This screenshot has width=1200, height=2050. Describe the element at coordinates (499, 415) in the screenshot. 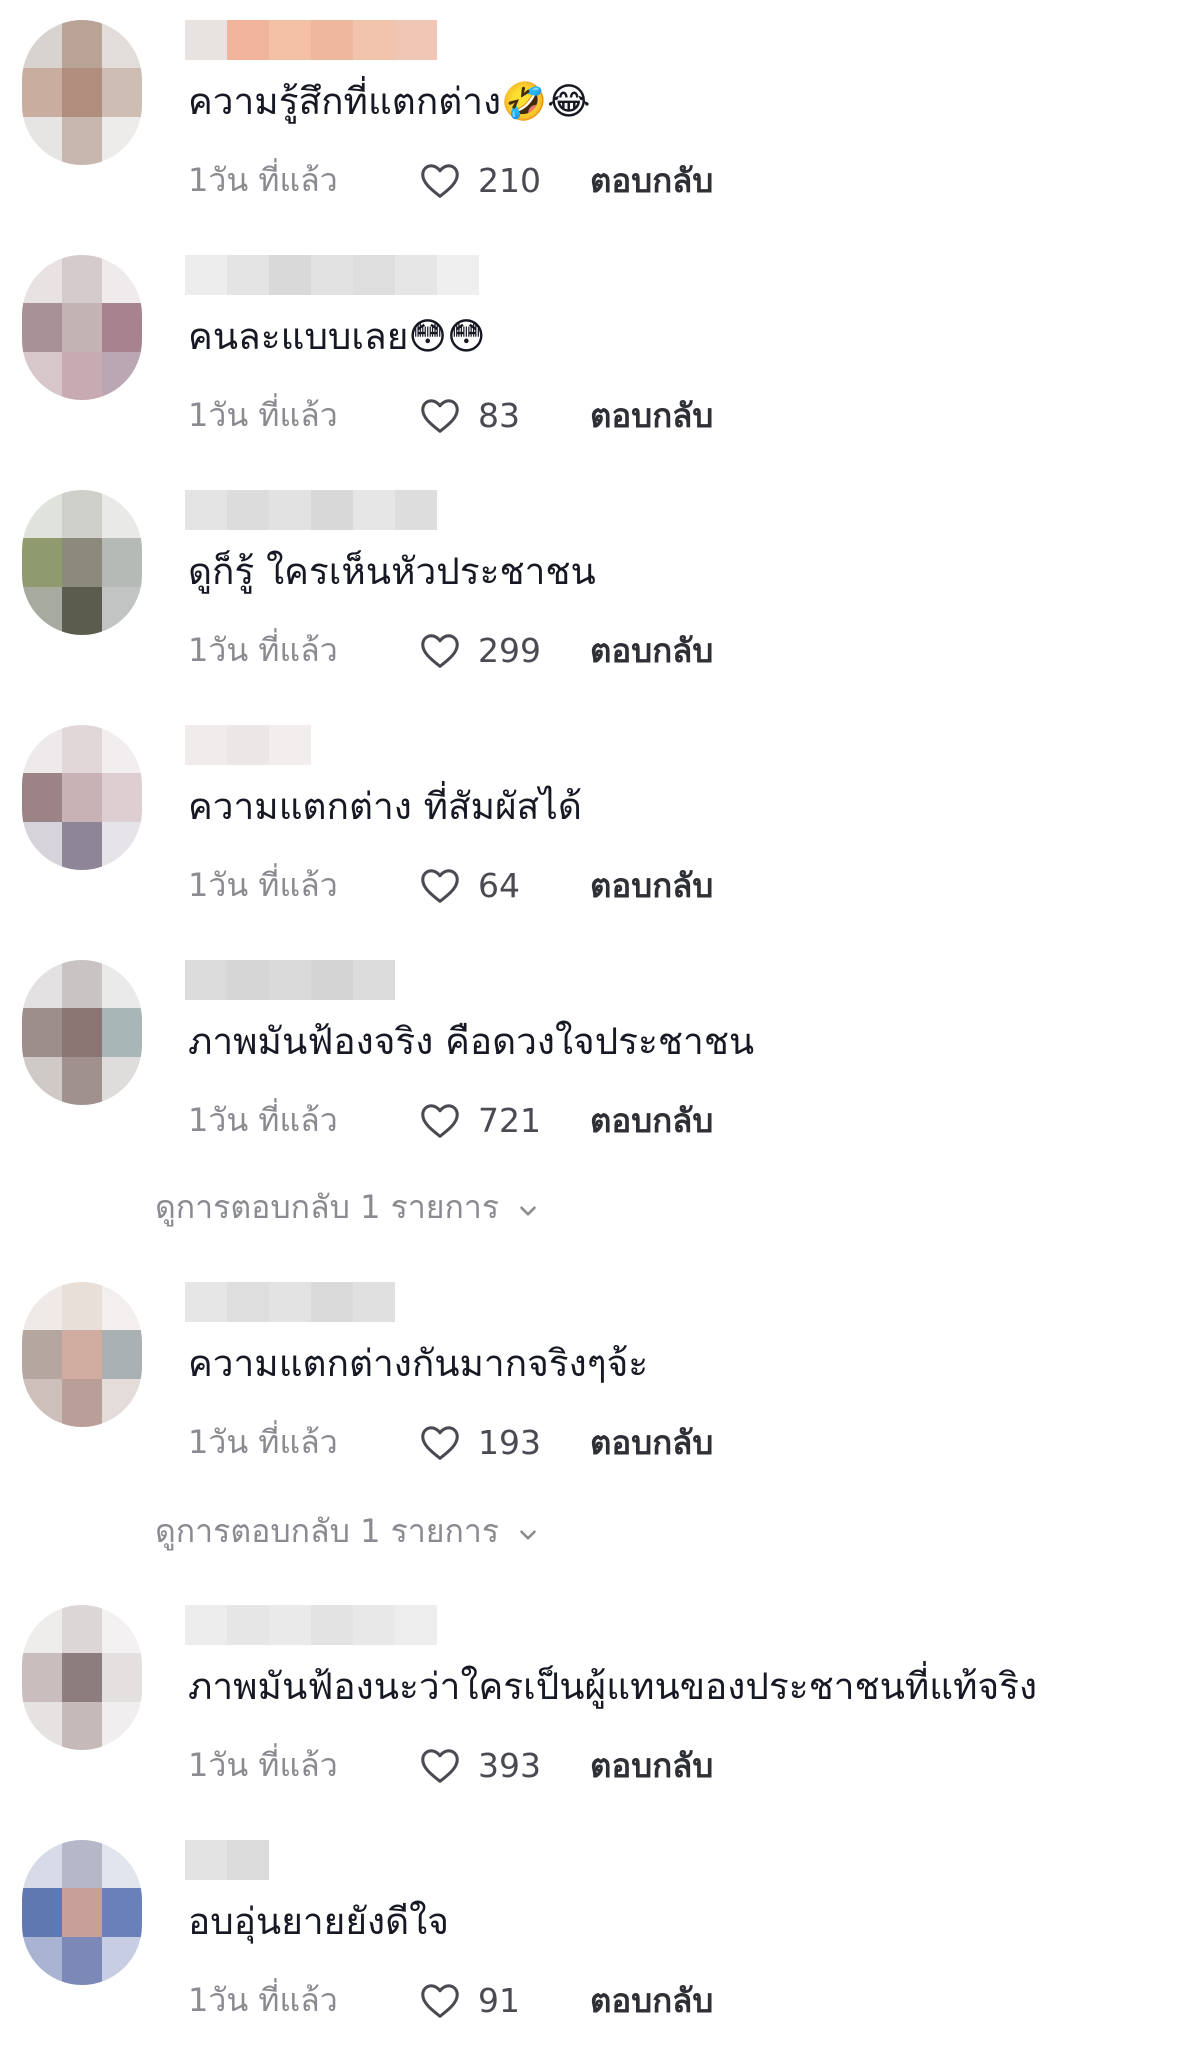

I see `like-count: 83` at that location.